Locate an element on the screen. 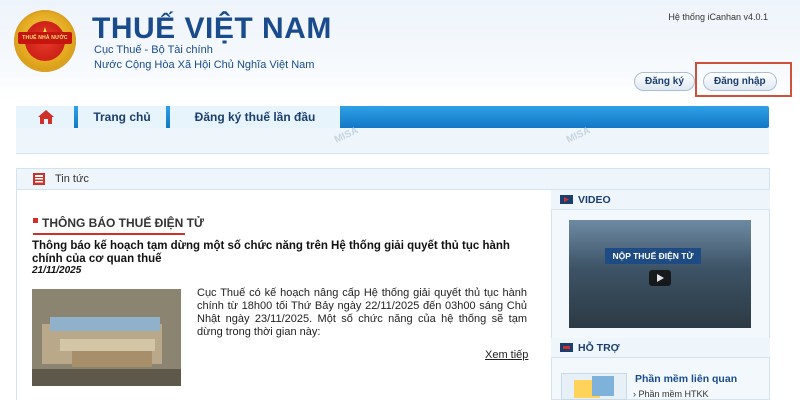 This screenshot has width=800, height=400. video-icon is located at coordinates (566, 199).